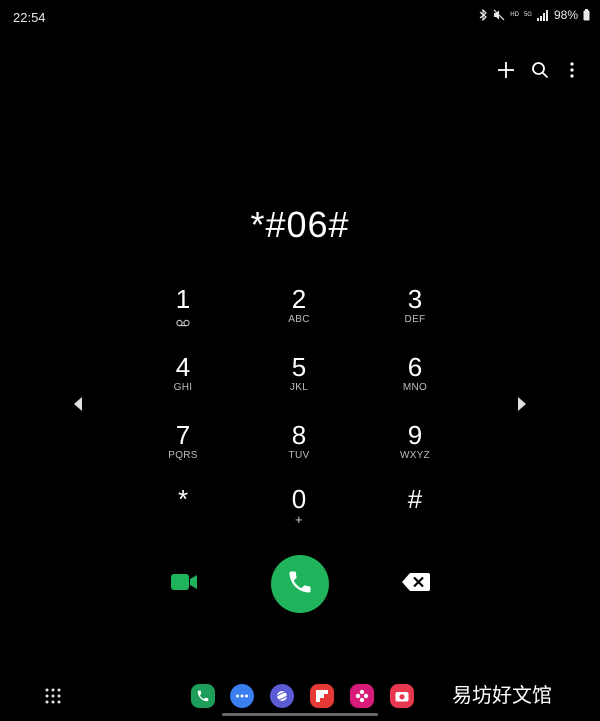 Image resolution: width=600 pixels, height=721 pixels. Describe the element at coordinates (183, 499) in the screenshot. I see `key-digit: *` at that location.